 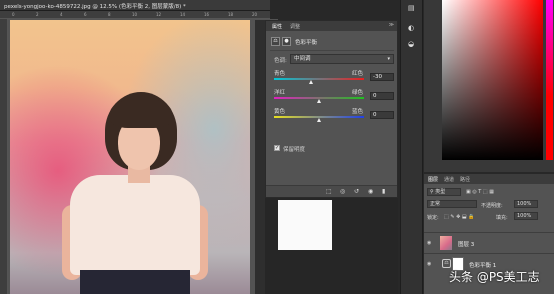 What do you see at coordinates (332, 50) in the screenshot?
I see `divider` at bounding box center [332, 50].